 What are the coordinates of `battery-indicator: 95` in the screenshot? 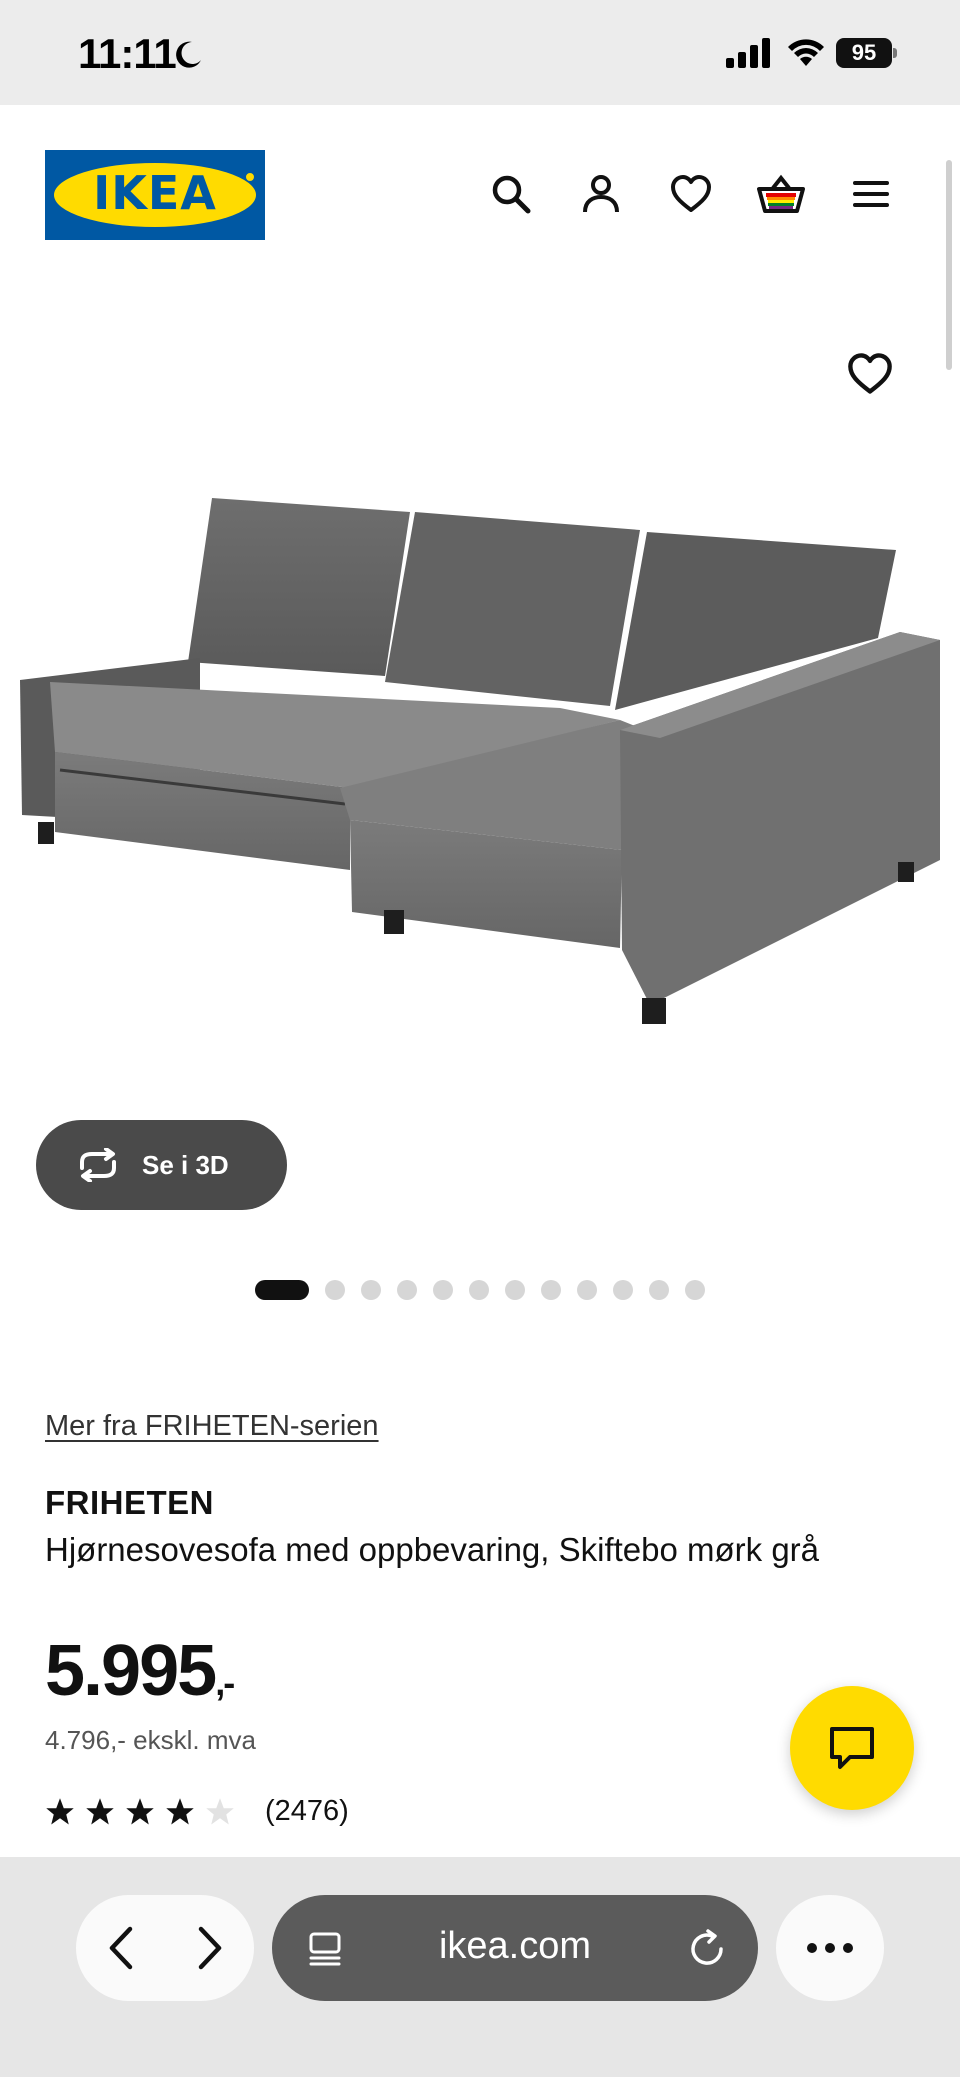 It's located at (866, 53).